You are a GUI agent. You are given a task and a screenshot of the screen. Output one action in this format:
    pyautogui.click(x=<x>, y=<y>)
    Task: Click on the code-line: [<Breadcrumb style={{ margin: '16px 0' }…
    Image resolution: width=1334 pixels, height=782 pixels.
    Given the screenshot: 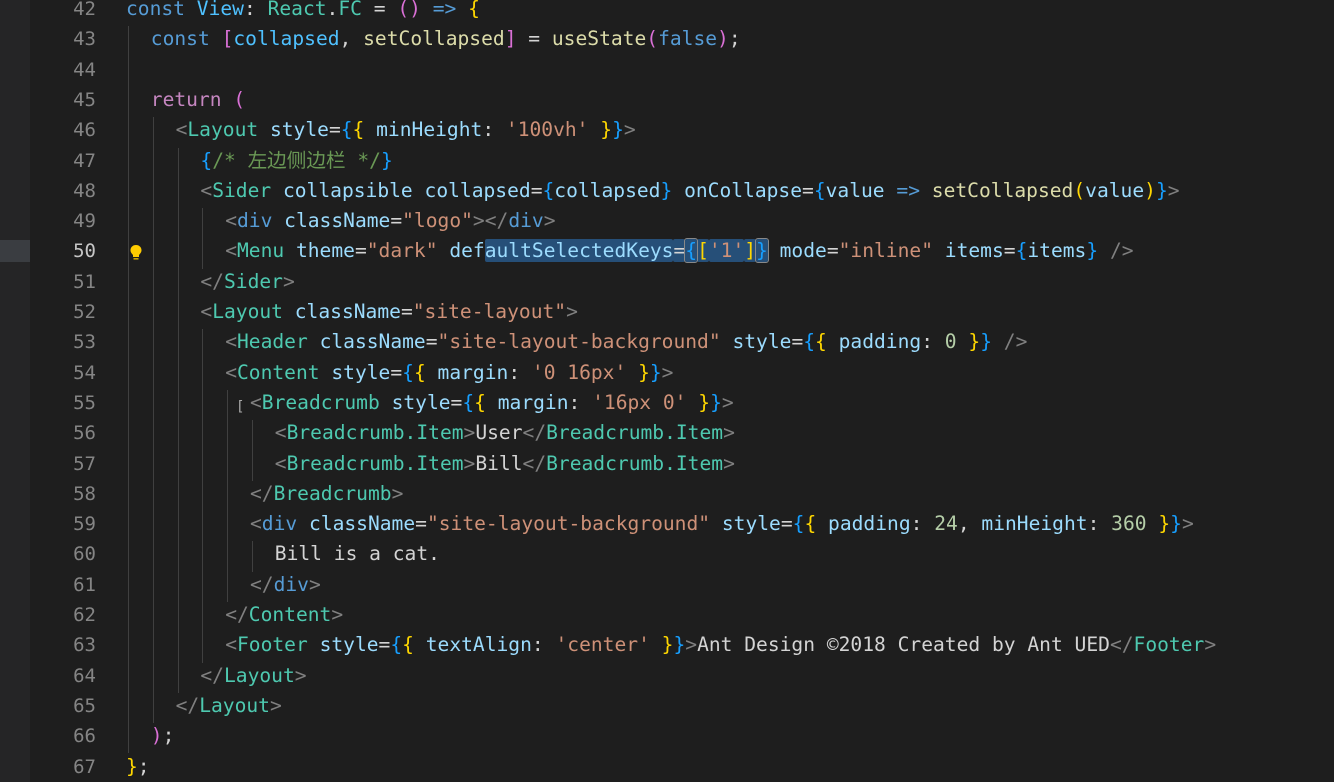 What is the action you would take?
    pyautogui.click(x=485, y=403)
    